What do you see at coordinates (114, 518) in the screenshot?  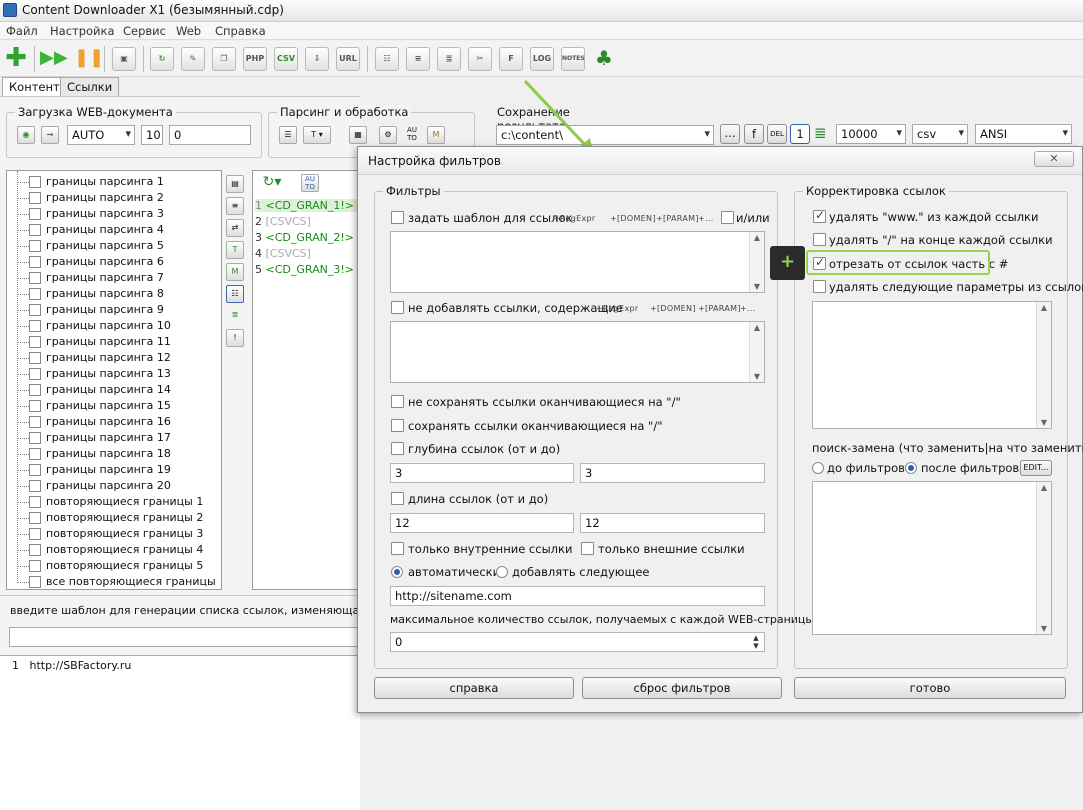 I see `tree-item: повторяющиеся границы 2` at bounding box center [114, 518].